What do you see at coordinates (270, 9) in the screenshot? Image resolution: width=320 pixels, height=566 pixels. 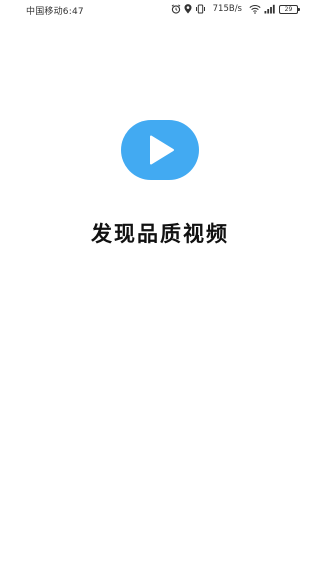 I see `cellular-signal-icon` at bounding box center [270, 9].